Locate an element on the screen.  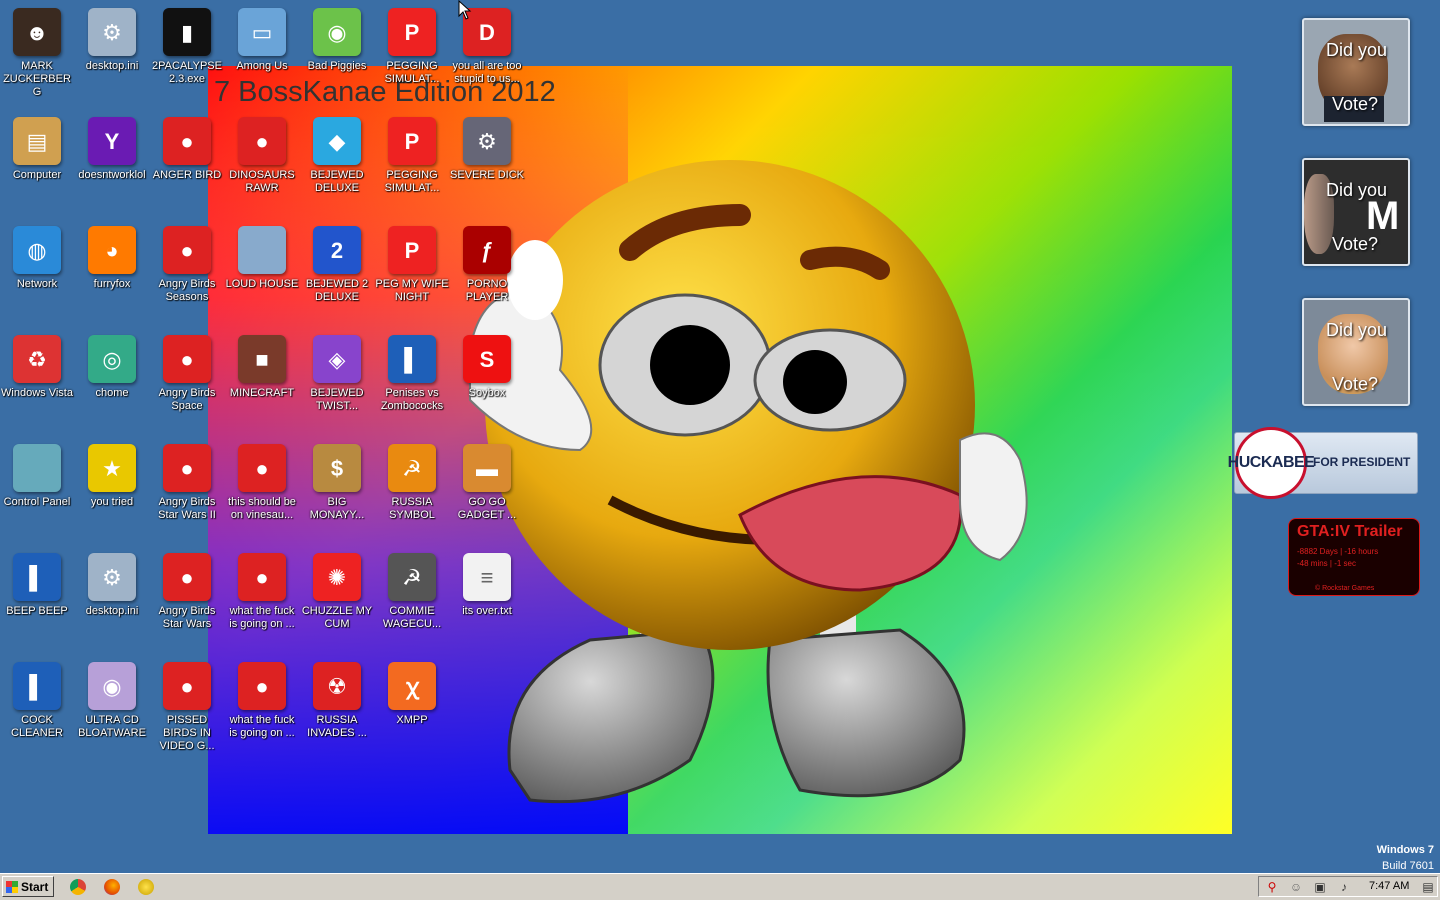
desktop-icon: ◎ chome is located at coordinates (112, 364).